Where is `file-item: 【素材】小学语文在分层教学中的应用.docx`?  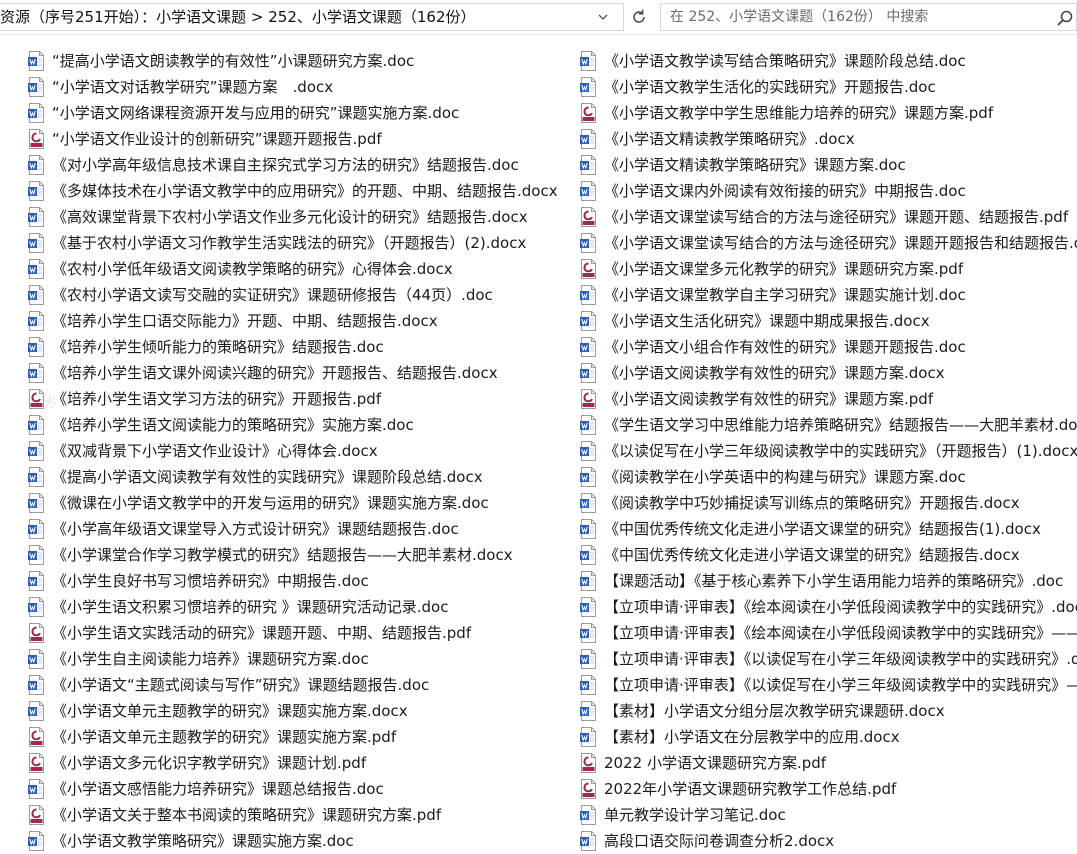 file-item: 【素材】小学语文在分层教学中的应用.docx is located at coordinates (828, 737).